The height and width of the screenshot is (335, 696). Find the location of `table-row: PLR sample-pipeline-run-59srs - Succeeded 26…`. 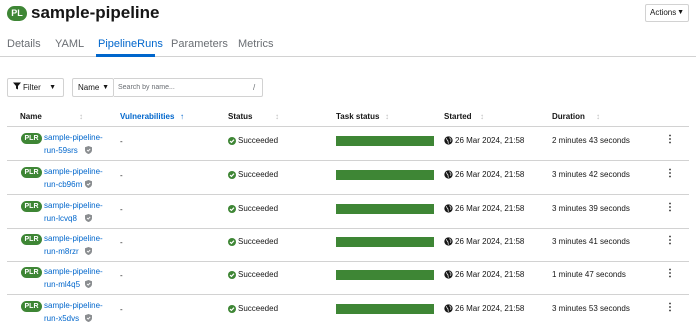

table-row: PLR sample-pipeline-run-59srs - Succeeded 26… is located at coordinates (348, 144).